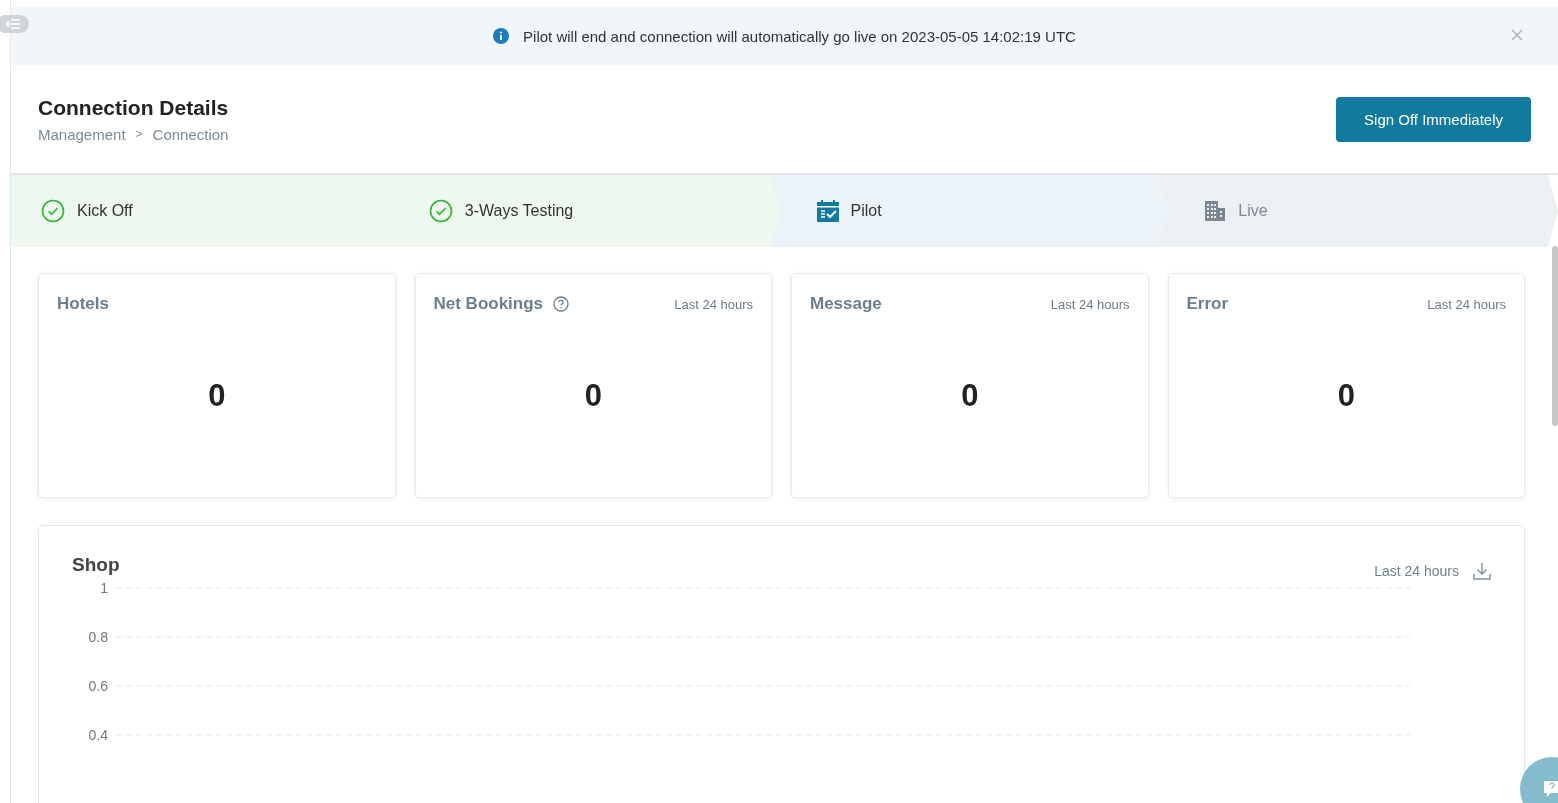 This screenshot has height=803, width=1558. Describe the element at coordinates (98, 637) in the screenshot. I see `y-axis-label: 0.8` at that location.